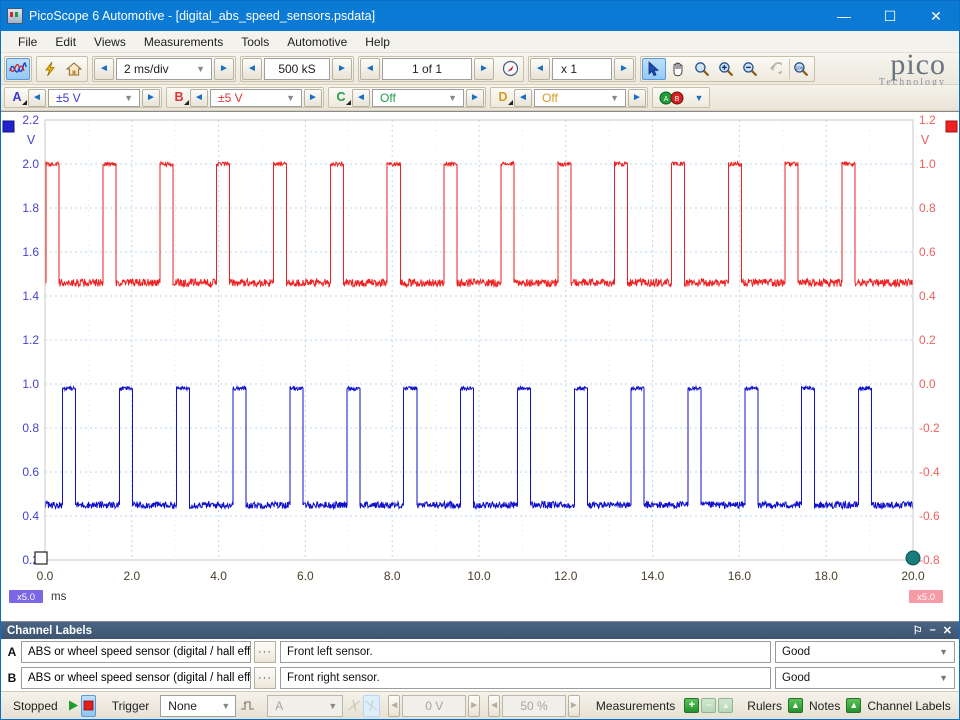  I want to click on pretrigger-next-button: ►, so click(574, 705).